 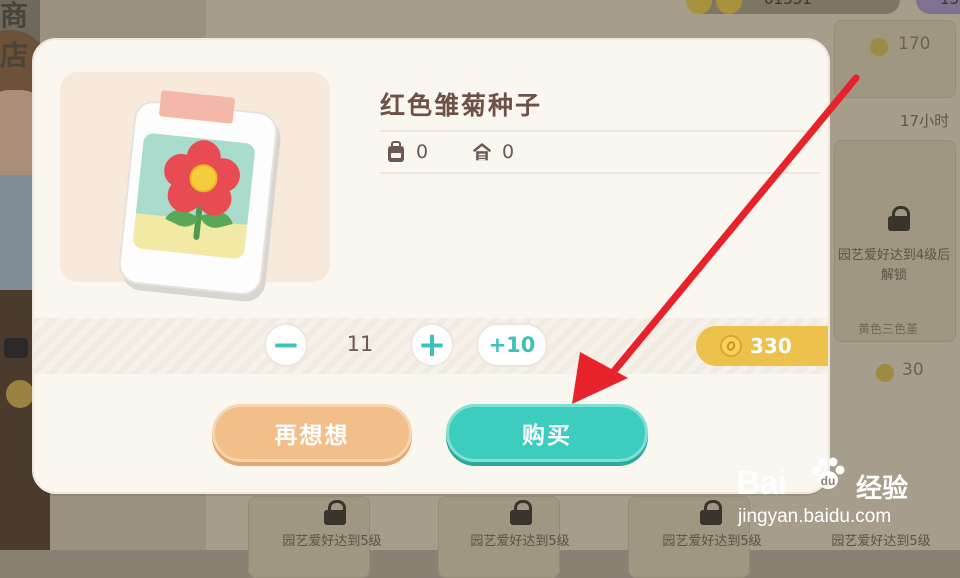 I want to click on total-price-badge: 330, so click(x=762, y=346).